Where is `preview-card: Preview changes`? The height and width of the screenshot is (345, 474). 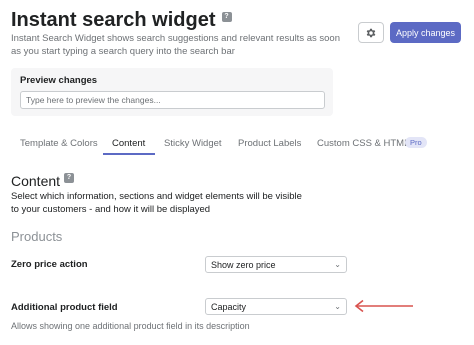
preview-card: Preview changes is located at coordinates (172, 92).